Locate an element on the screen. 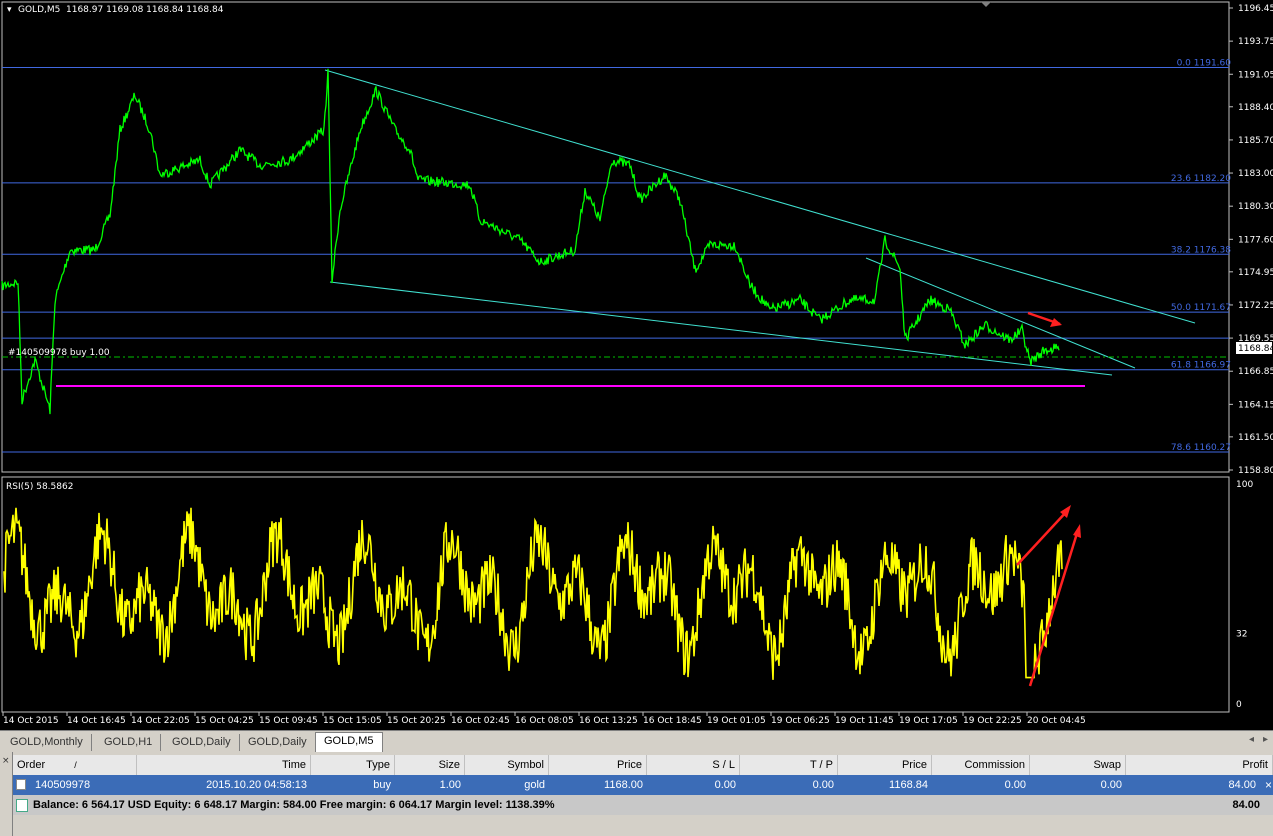  chart-menu-icon: ▾ is located at coordinates (9, 10).